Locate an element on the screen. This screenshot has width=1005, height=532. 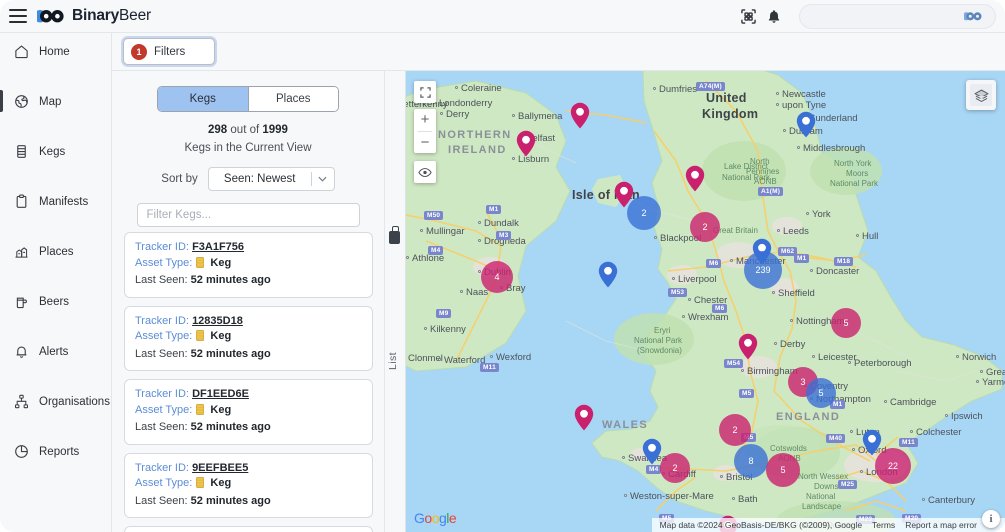
user-avatar is located at coordinates (897, 16).